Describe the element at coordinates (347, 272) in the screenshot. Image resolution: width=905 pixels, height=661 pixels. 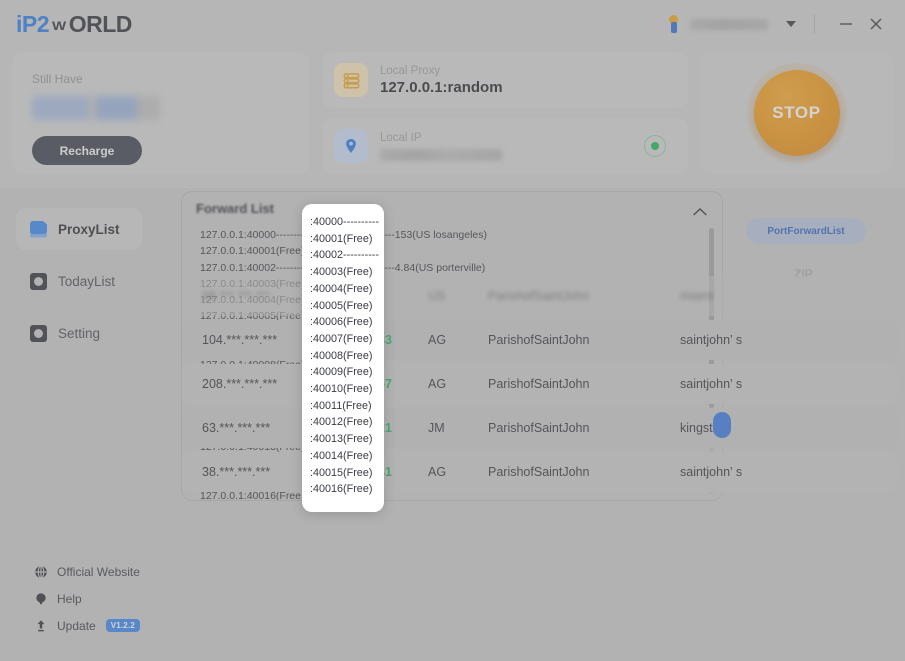
I see `popup-port-option: :40003(Free)` at that location.